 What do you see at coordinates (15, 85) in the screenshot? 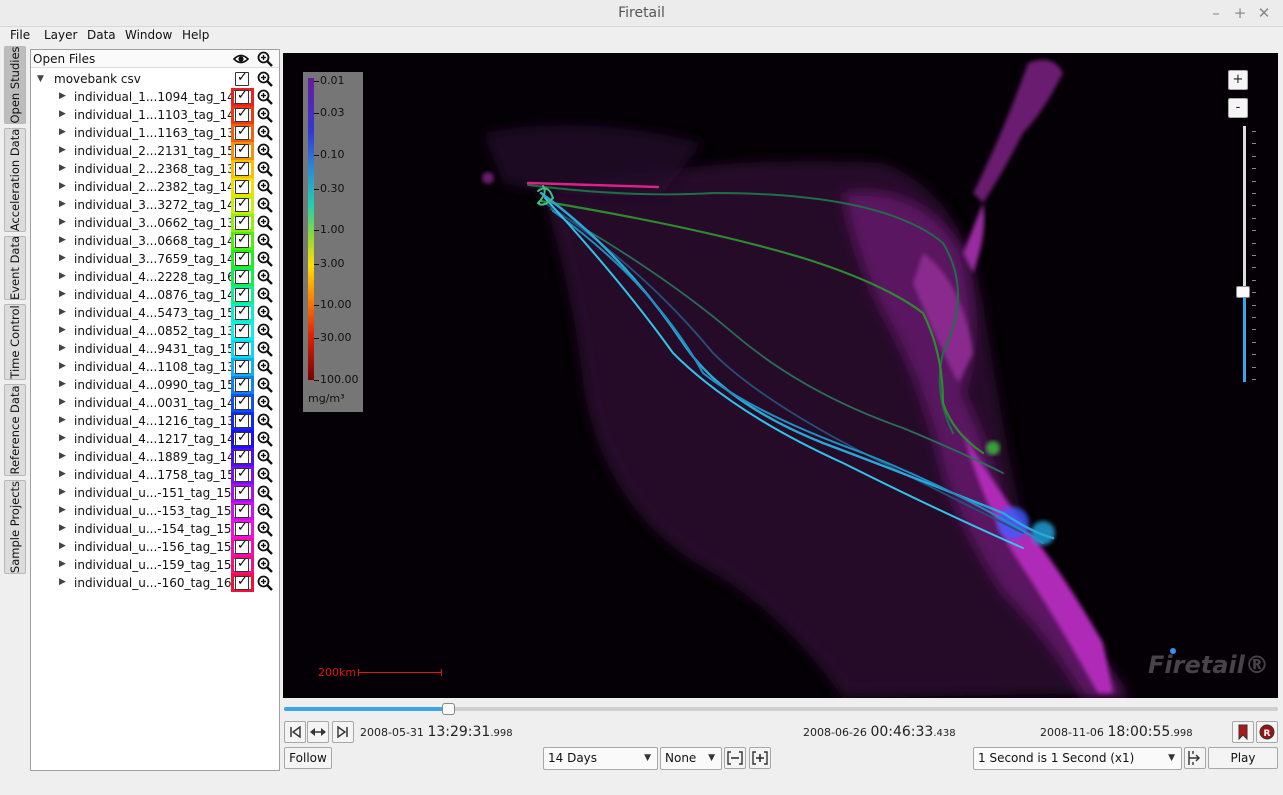
I see `tab-open-studies: Open Studies` at bounding box center [15, 85].